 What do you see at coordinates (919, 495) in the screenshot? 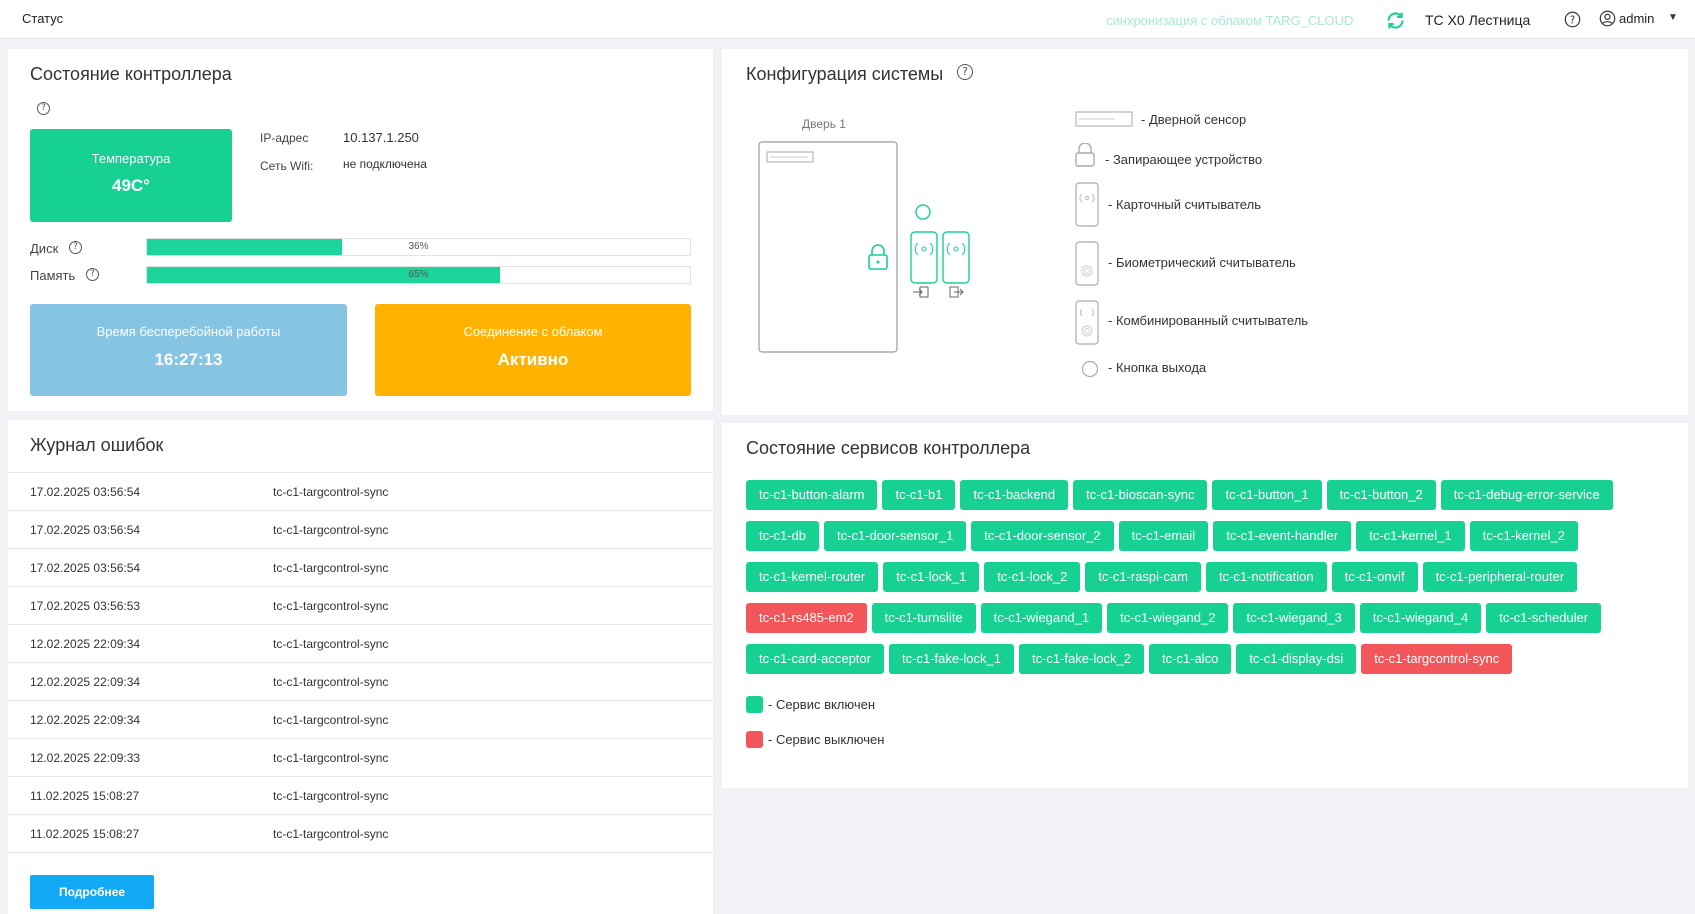
I see `service-chip: tc-c1-b1` at bounding box center [919, 495].